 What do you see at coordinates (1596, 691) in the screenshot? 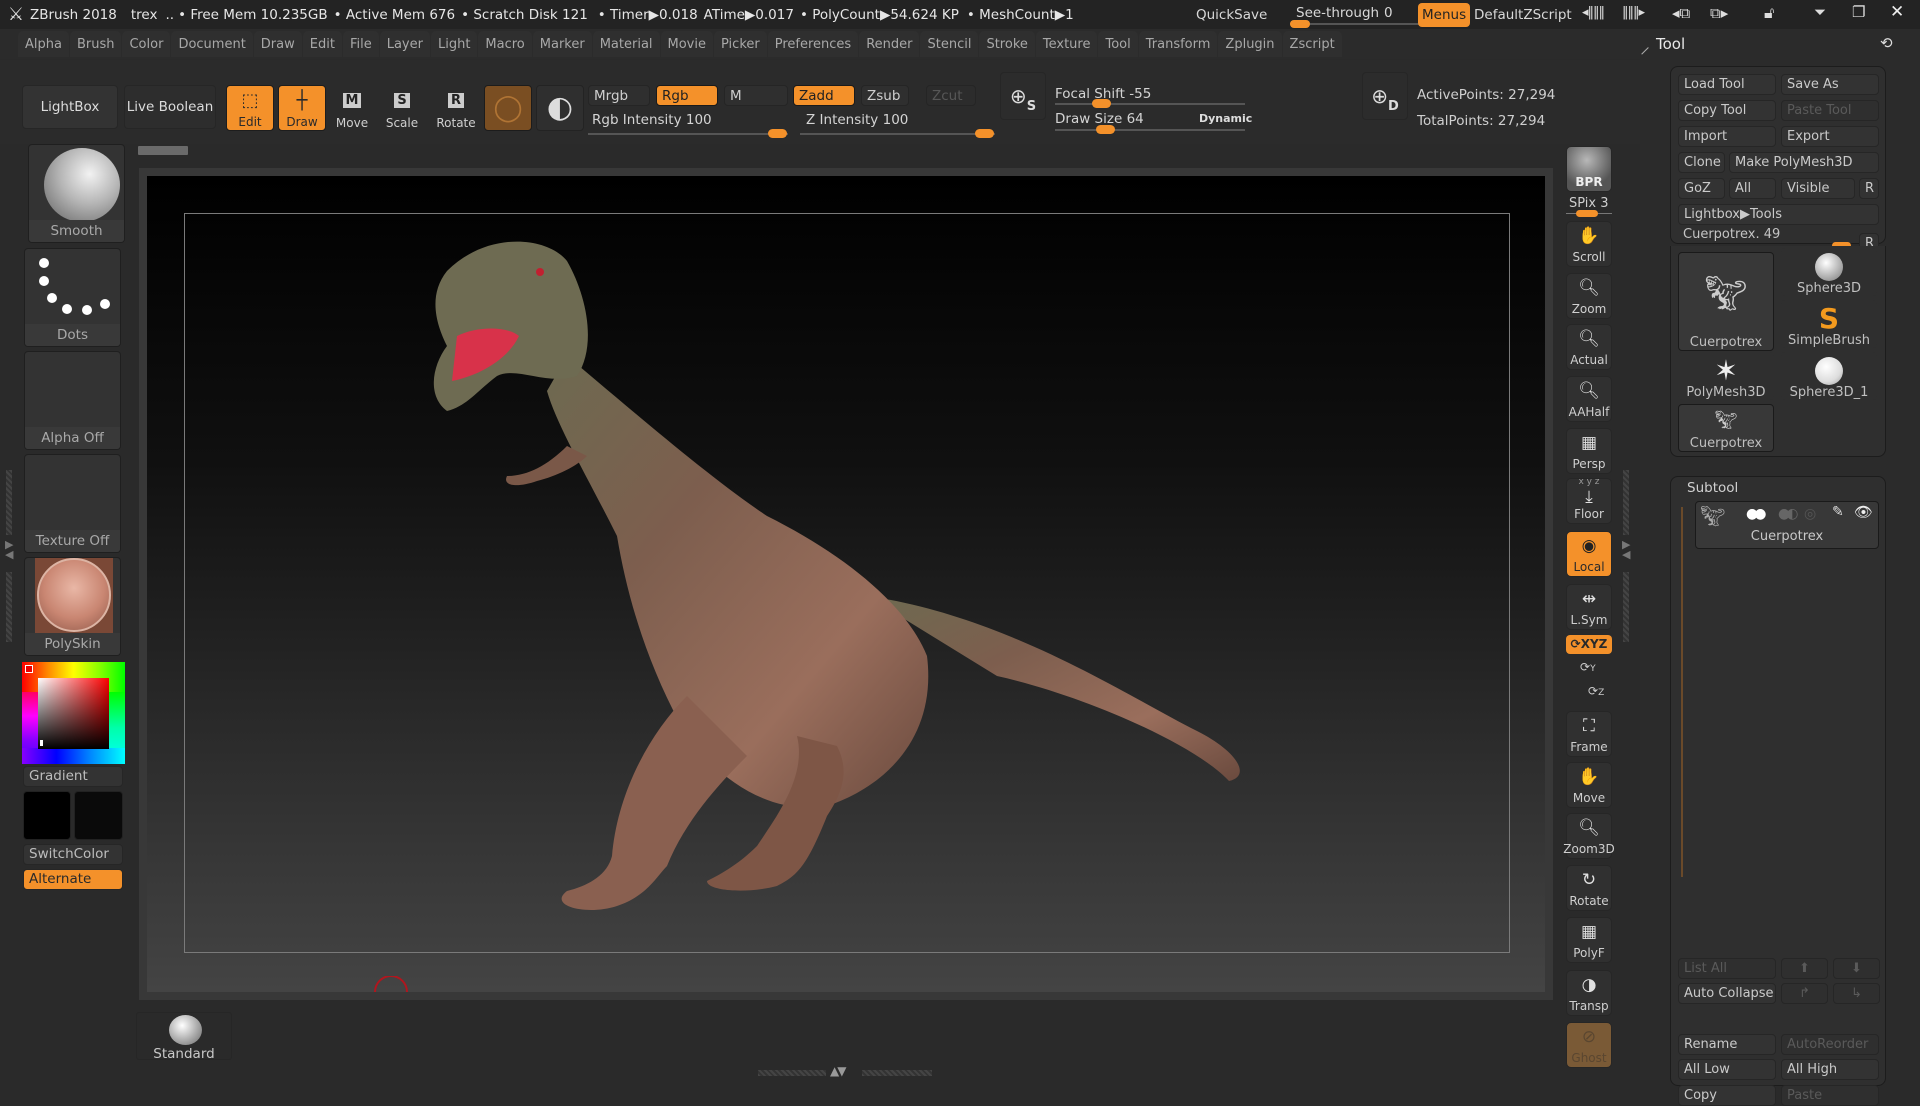
I see `rotate-z-toggle: ⟳Z` at bounding box center [1596, 691].